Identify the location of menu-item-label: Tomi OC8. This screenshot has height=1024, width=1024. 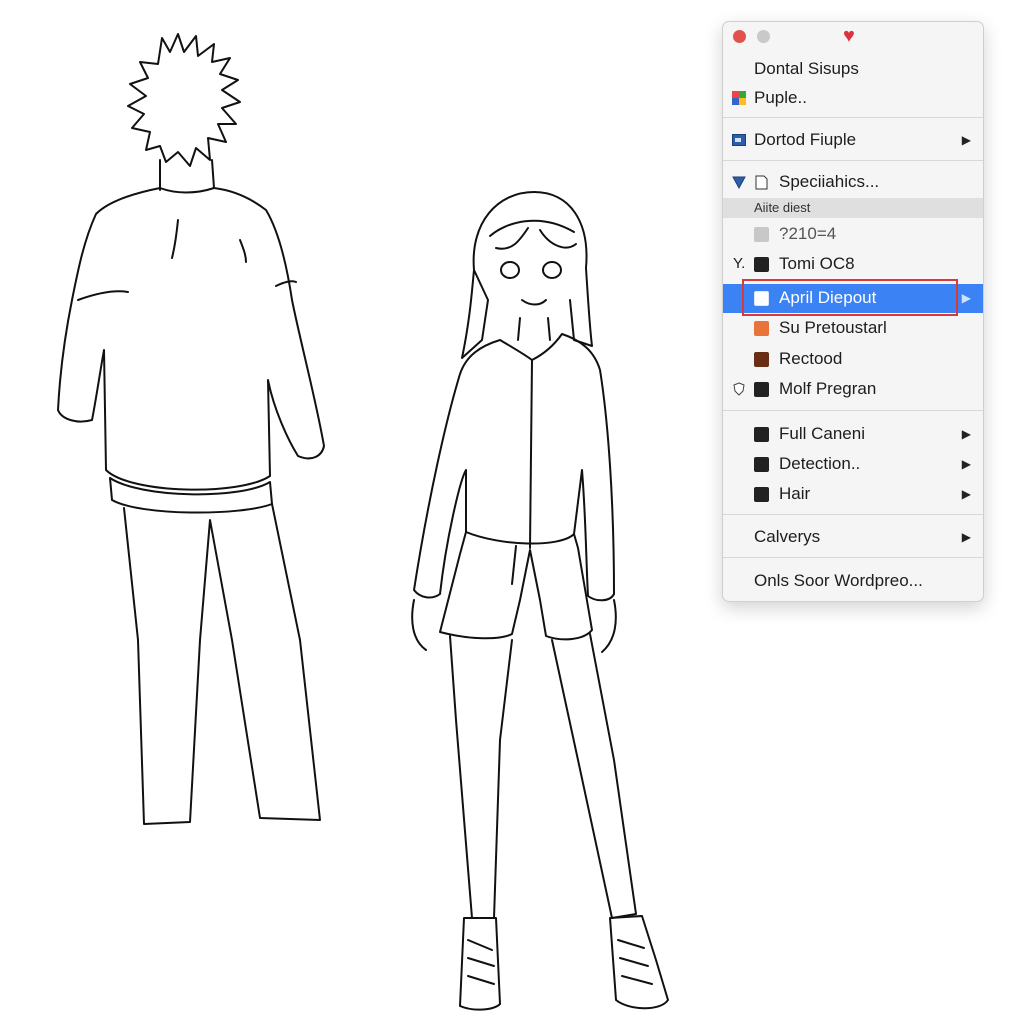
(817, 263).